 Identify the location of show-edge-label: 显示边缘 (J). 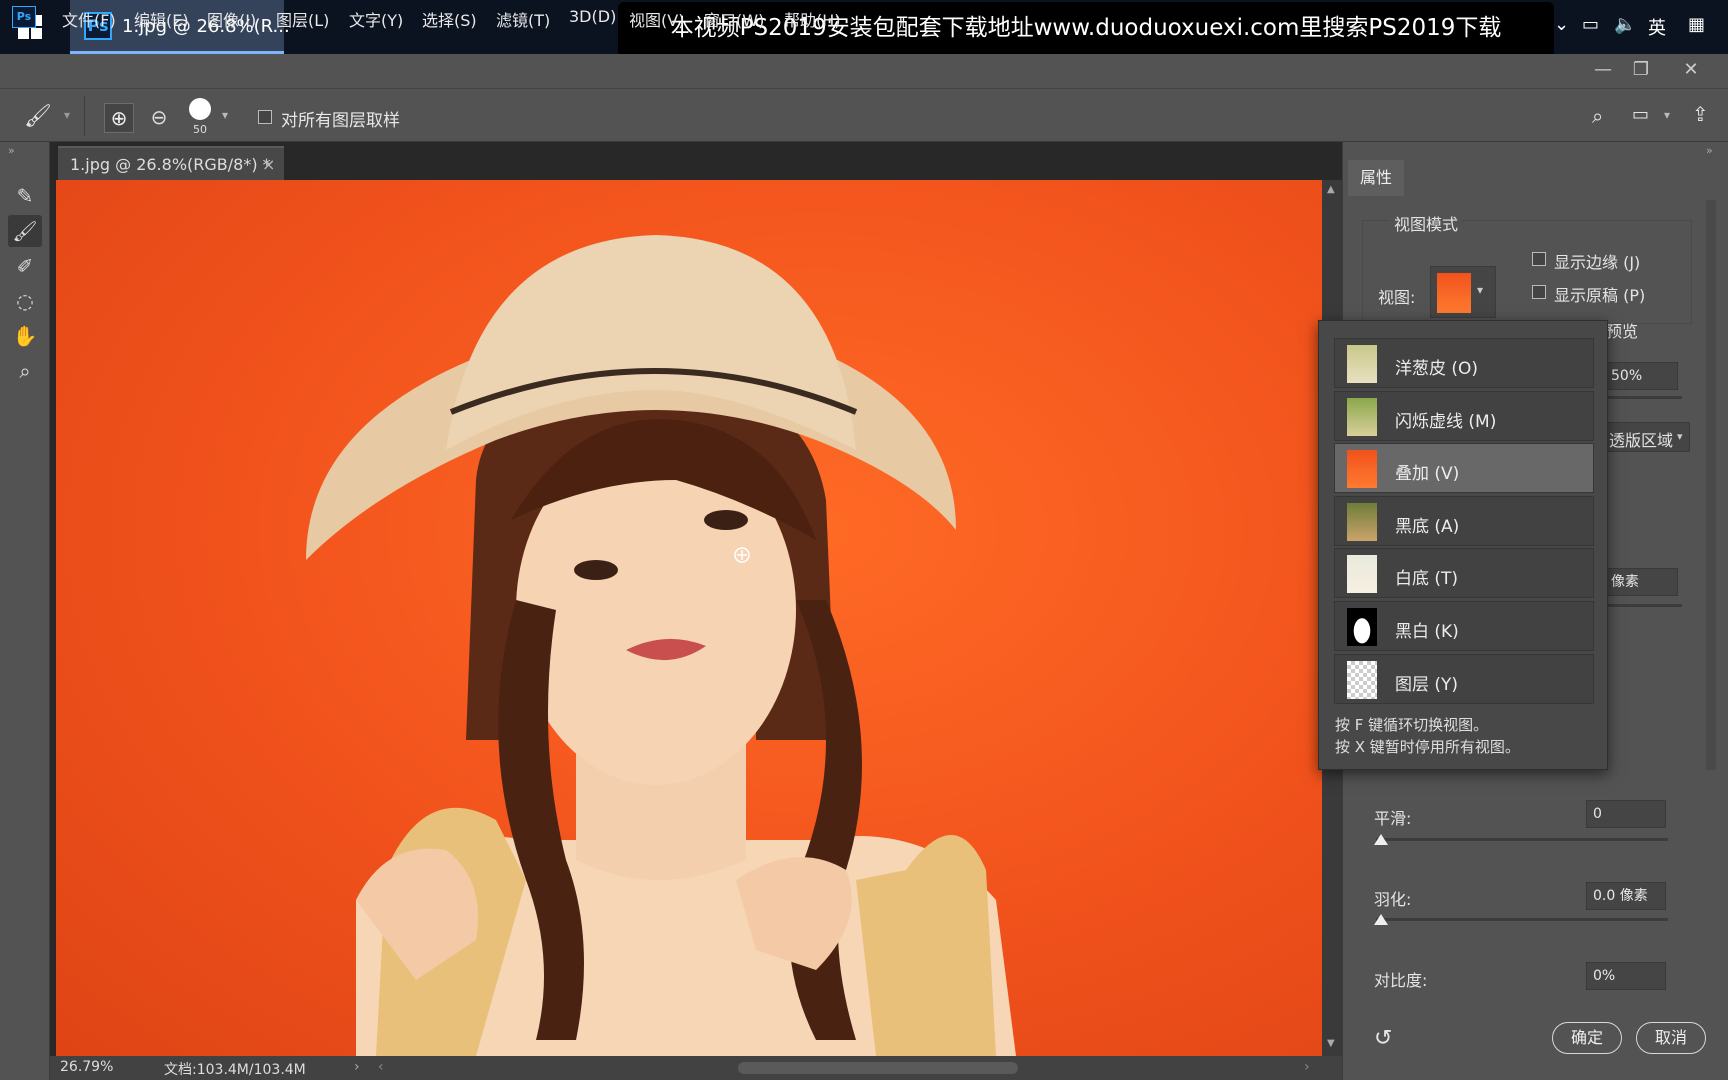
(1597, 262).